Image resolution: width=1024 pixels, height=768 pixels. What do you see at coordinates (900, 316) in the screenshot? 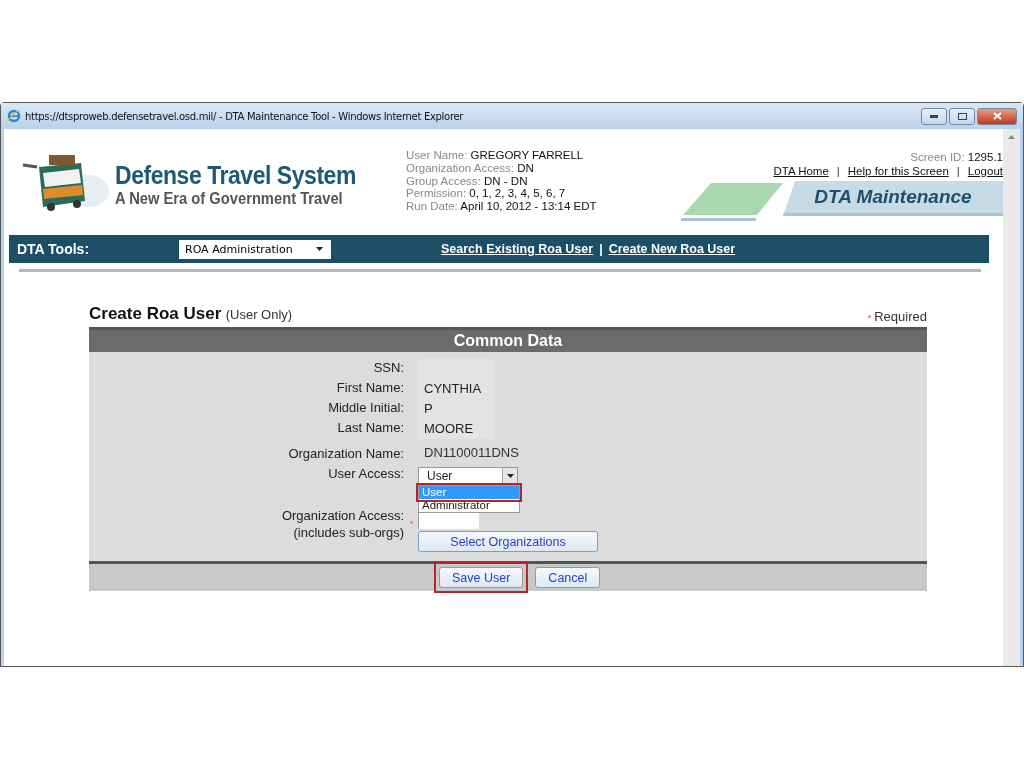
I see `required-label: Required` at bounding box center [900, 316].